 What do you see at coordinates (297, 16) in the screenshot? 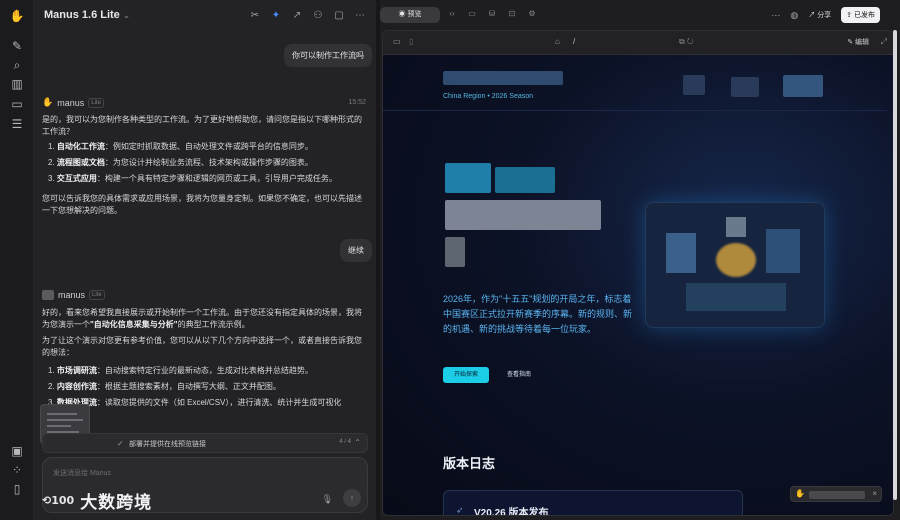
I see `share-arrow-icon: ↗` at bounding box center [297, 16].